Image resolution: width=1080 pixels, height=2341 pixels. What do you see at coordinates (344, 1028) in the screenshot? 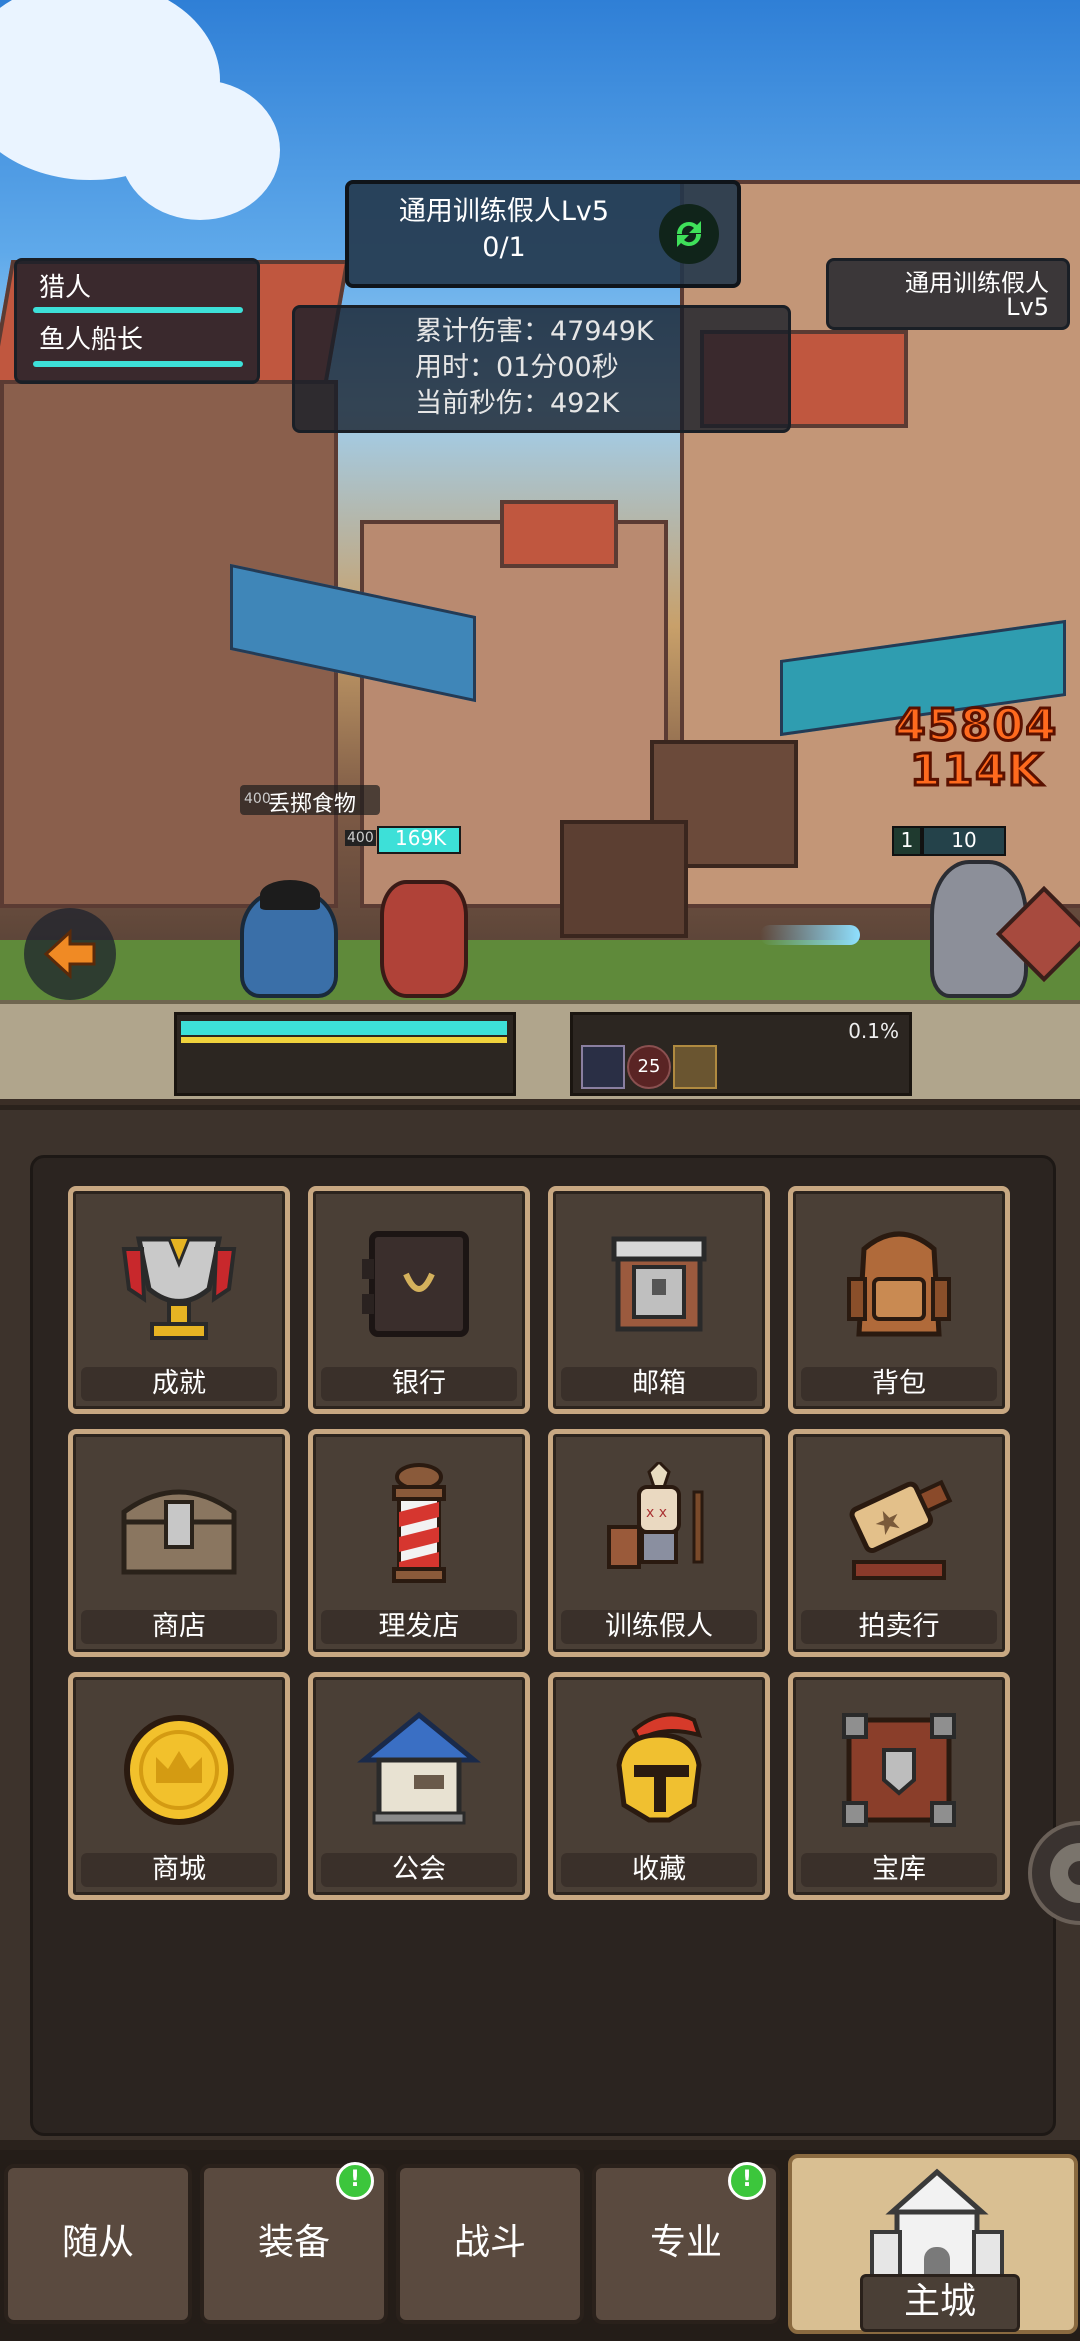
I see `team-hp-bar` at bounding box center [344, 1028].